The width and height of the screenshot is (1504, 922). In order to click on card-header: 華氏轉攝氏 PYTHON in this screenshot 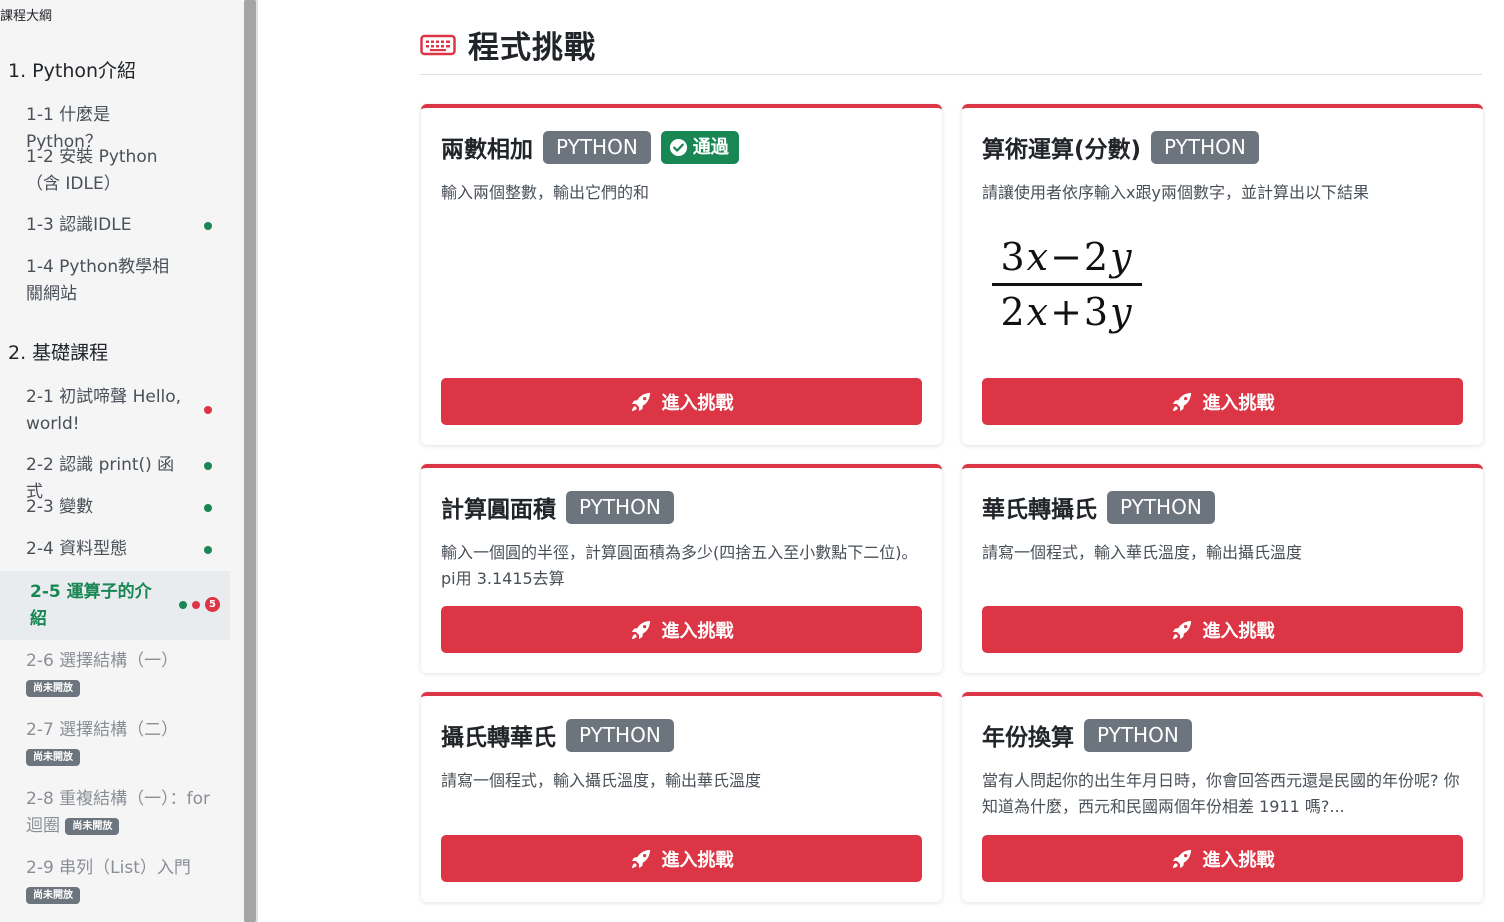, I will do `click(1098, 507)`.